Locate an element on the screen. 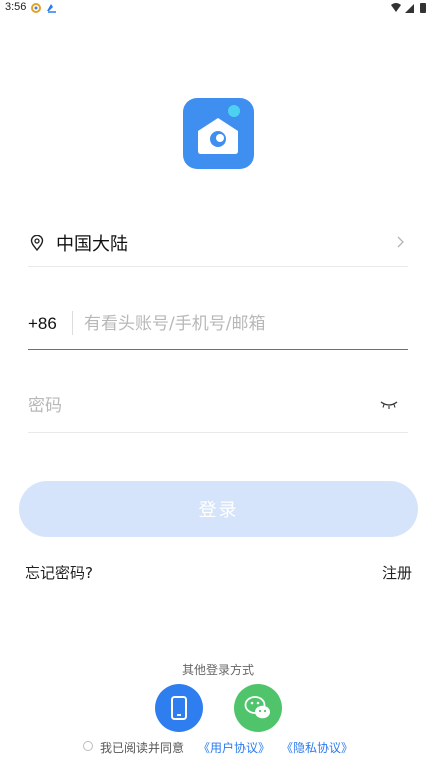  status-indicators-icon is located at coordinates (408, 8).